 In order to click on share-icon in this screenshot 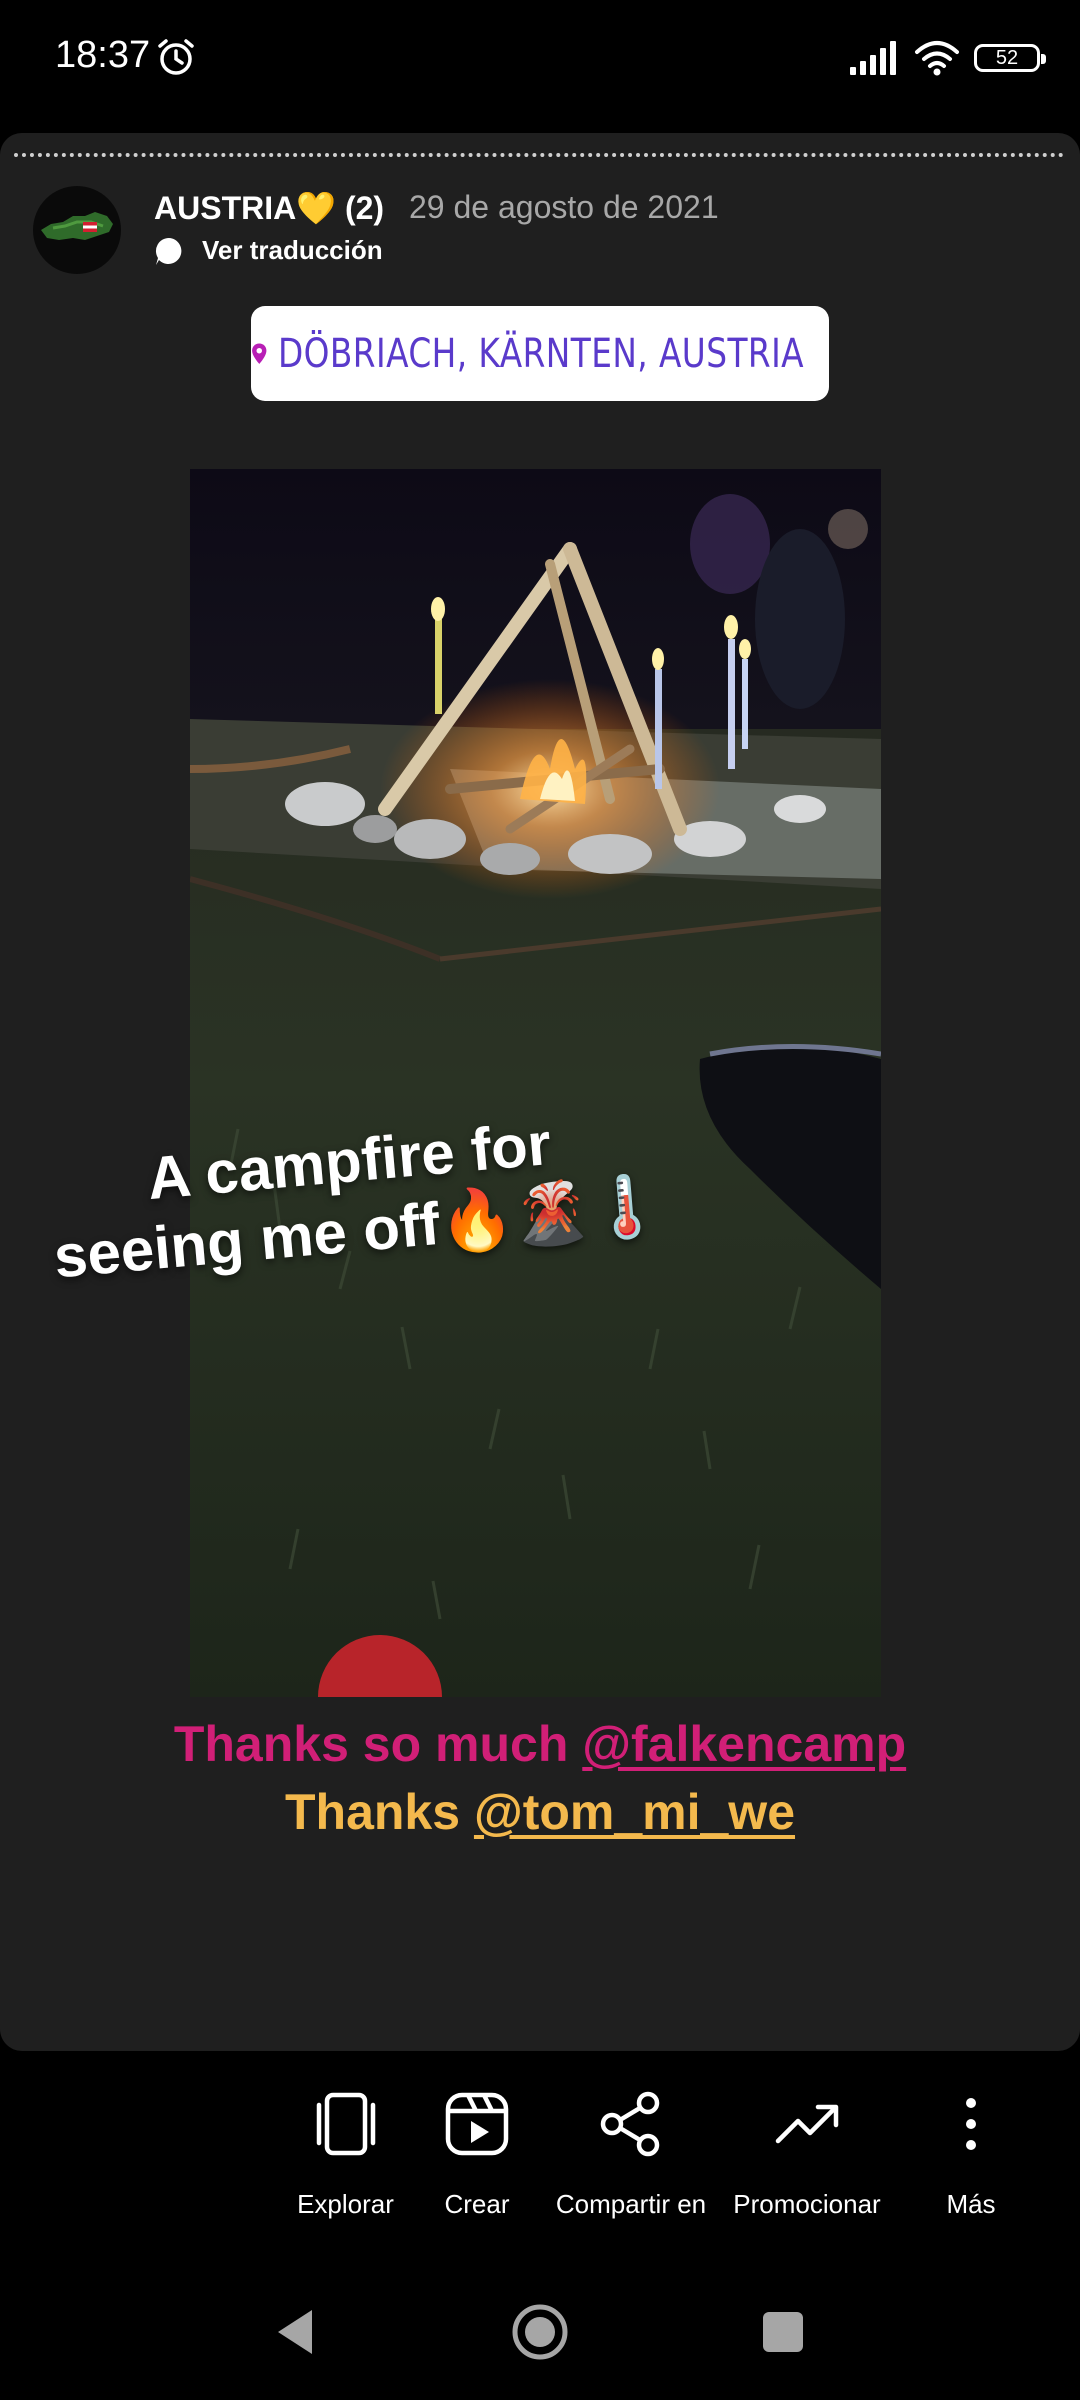, I will do `click(630, 2124)`.